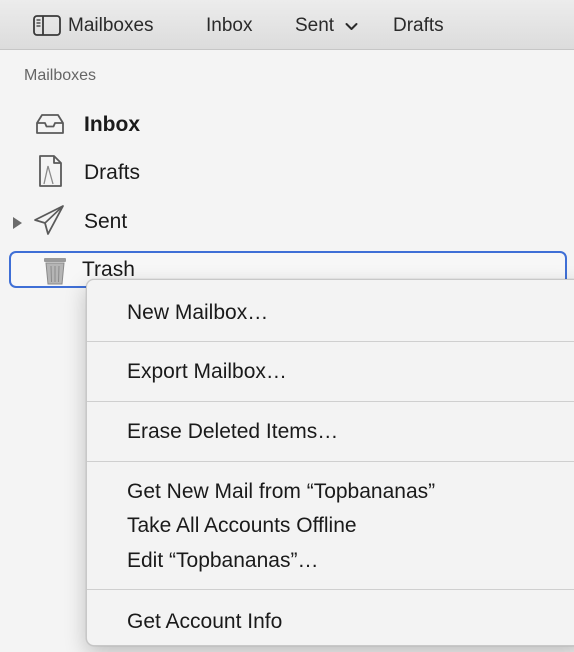  What do you see at coordinates (50, 124) in the screenshot?
I see `inbox-tray-icon` at bounding box center [50, 124].